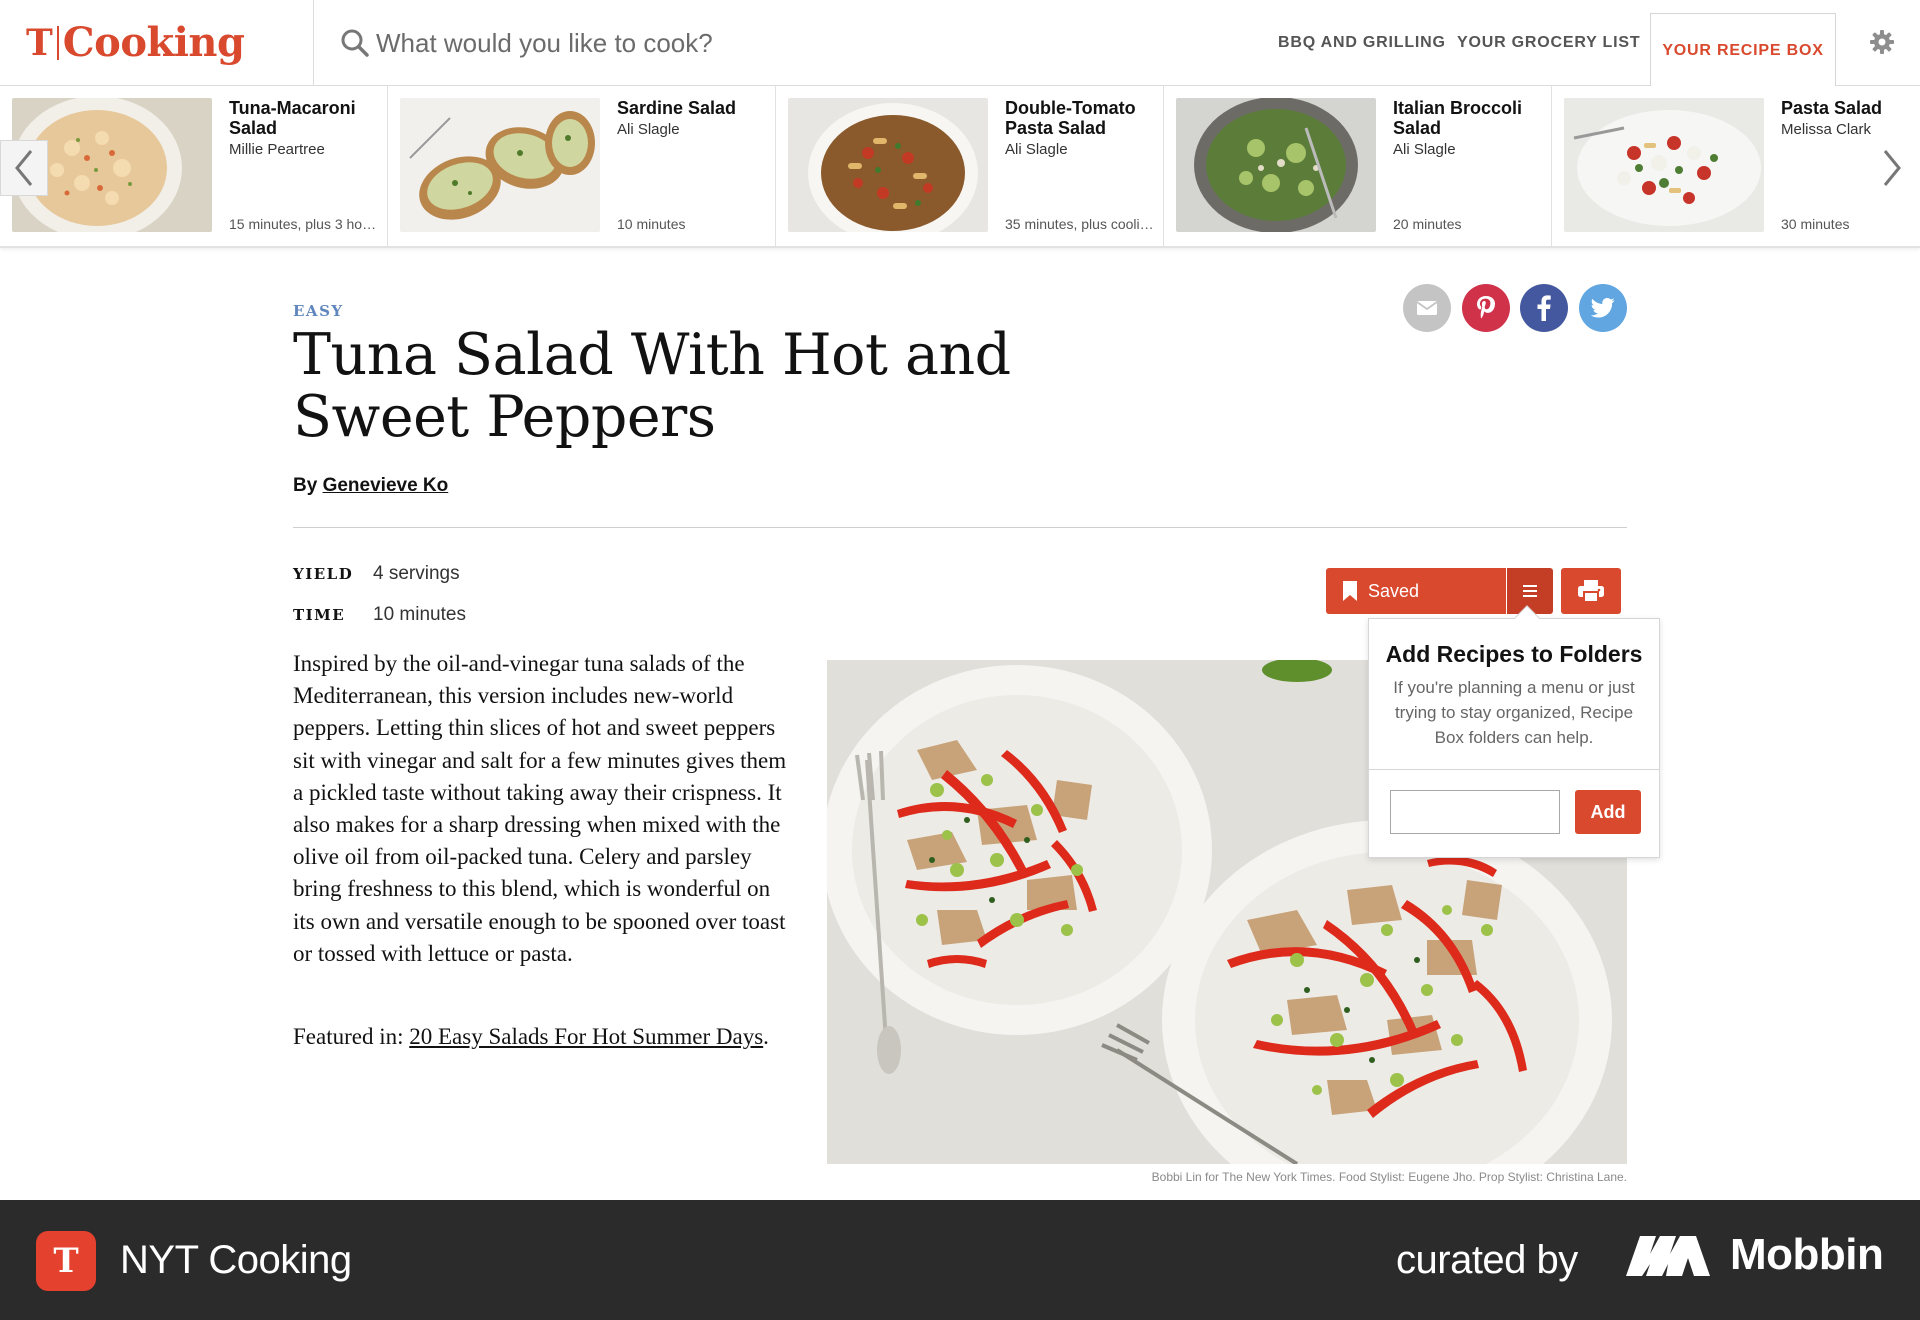 This screenshot has width=1920, height=1320. I want to click on chevron-right-icon, so click(1892, 168).